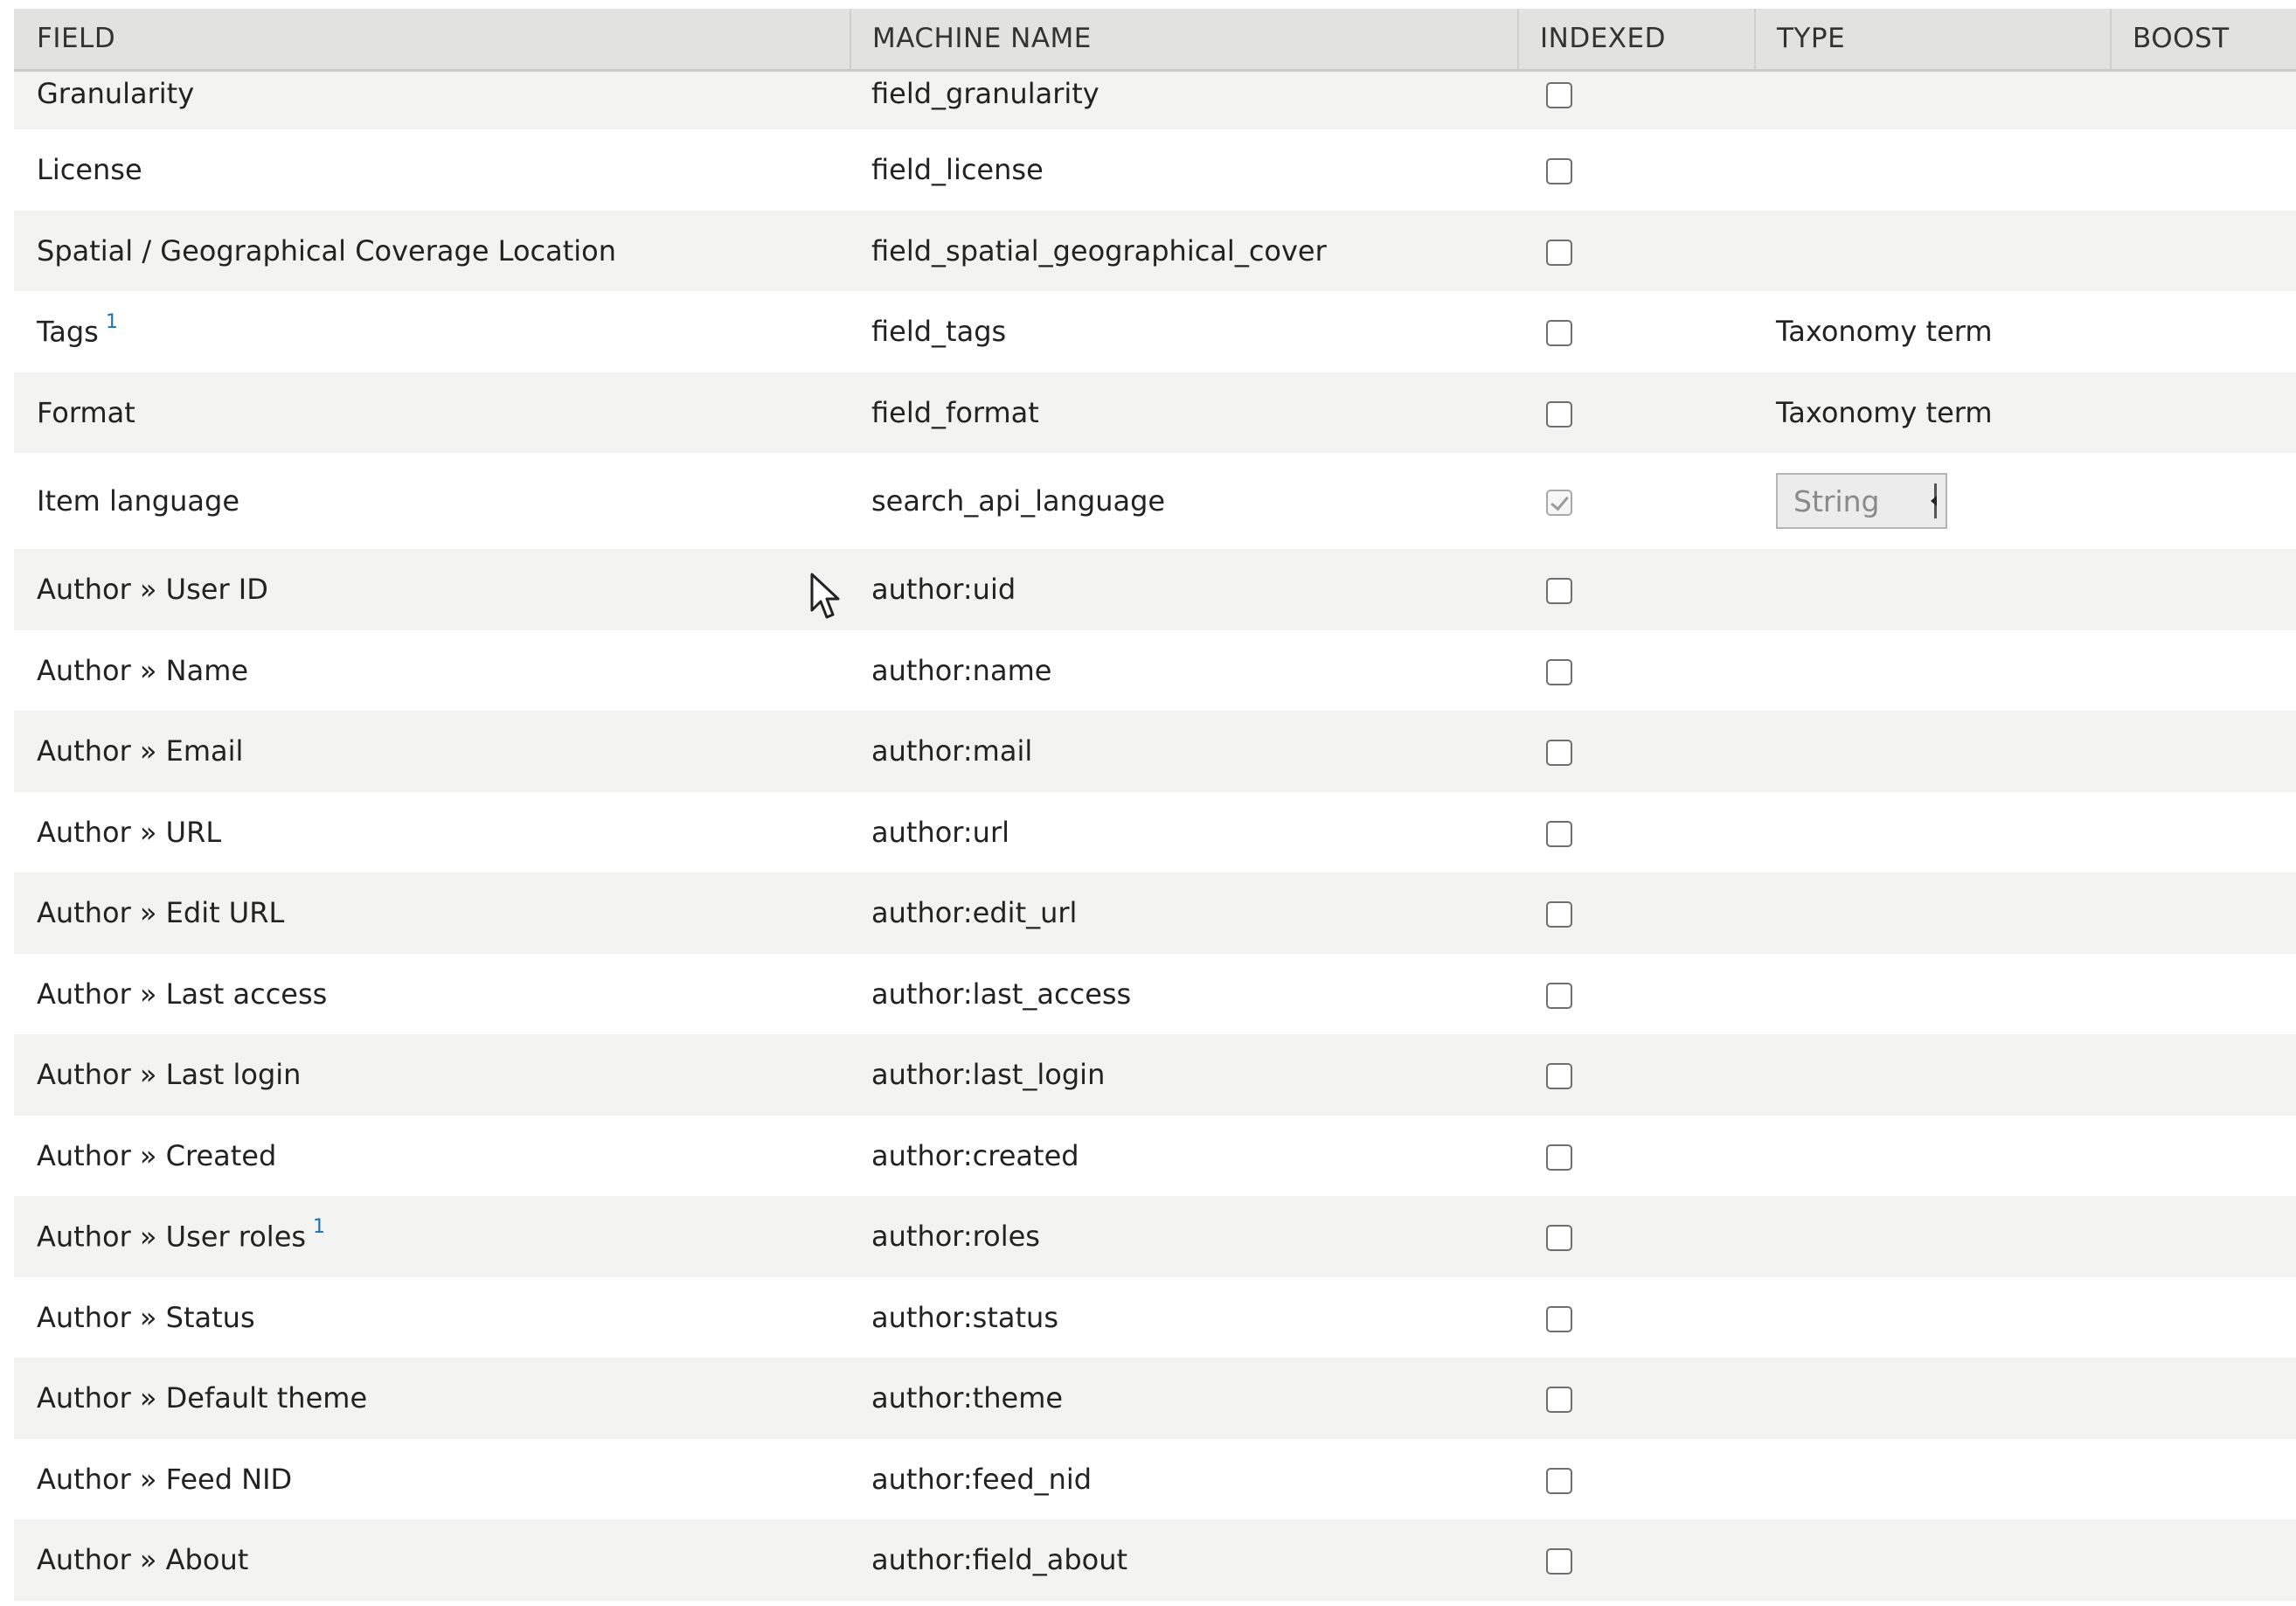 The height and width of the screenshot is (1606, 2296). I want to click on table-row: Author » Feed NID author:feed_nid, so click(1155, 1479).